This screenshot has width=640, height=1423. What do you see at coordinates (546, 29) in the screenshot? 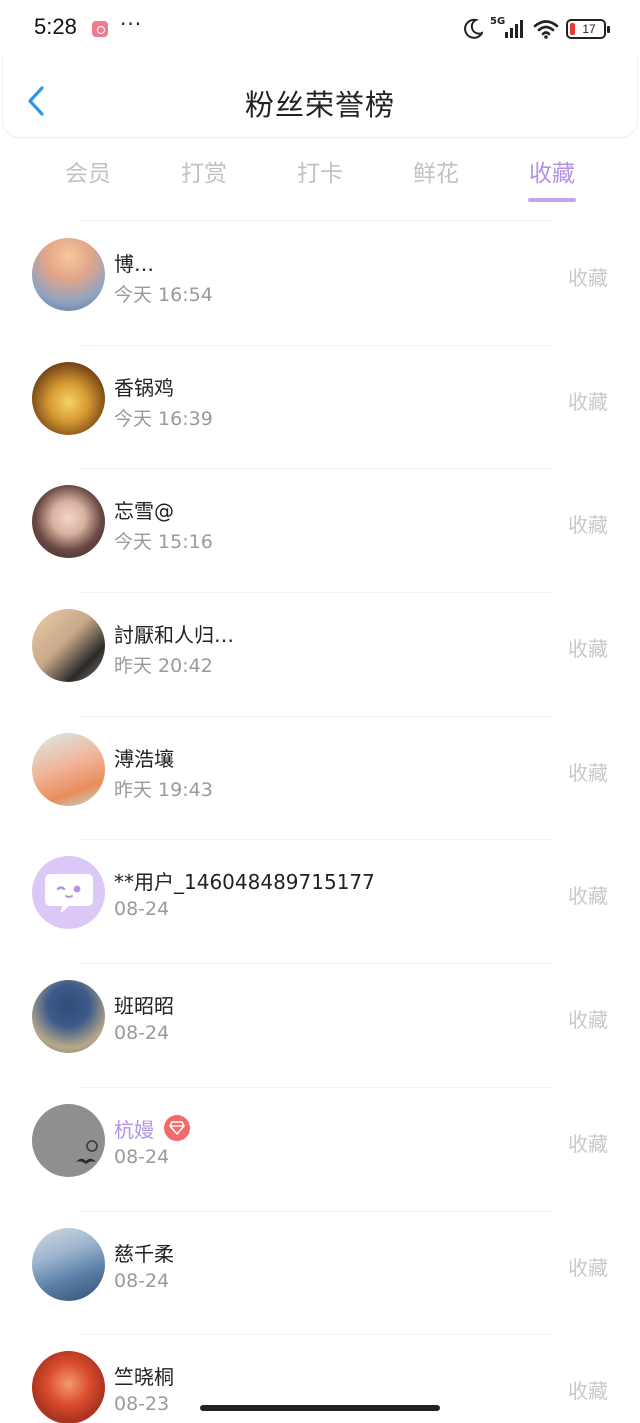
I see `wifi-icon` at bounding box center [546, 29].